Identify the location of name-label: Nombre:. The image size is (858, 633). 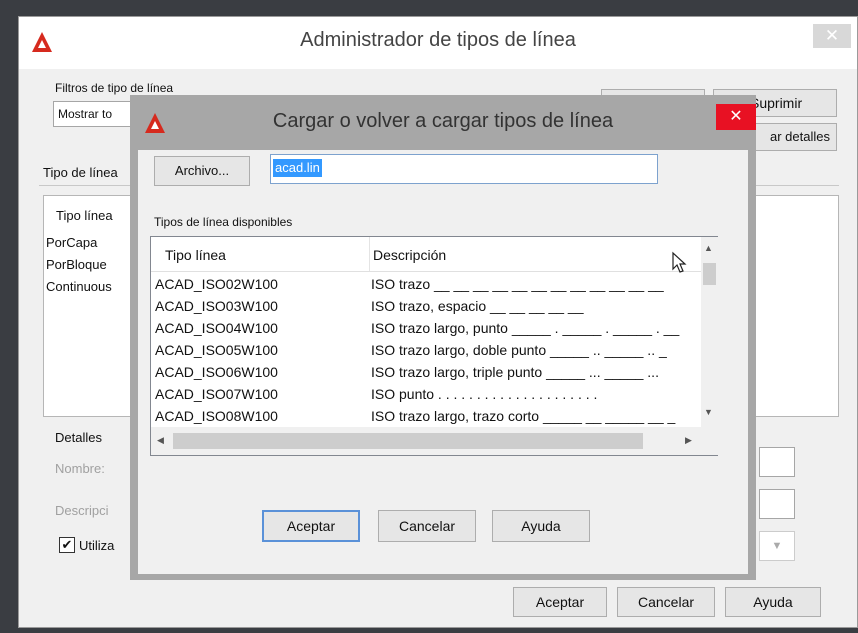
(80, 468).